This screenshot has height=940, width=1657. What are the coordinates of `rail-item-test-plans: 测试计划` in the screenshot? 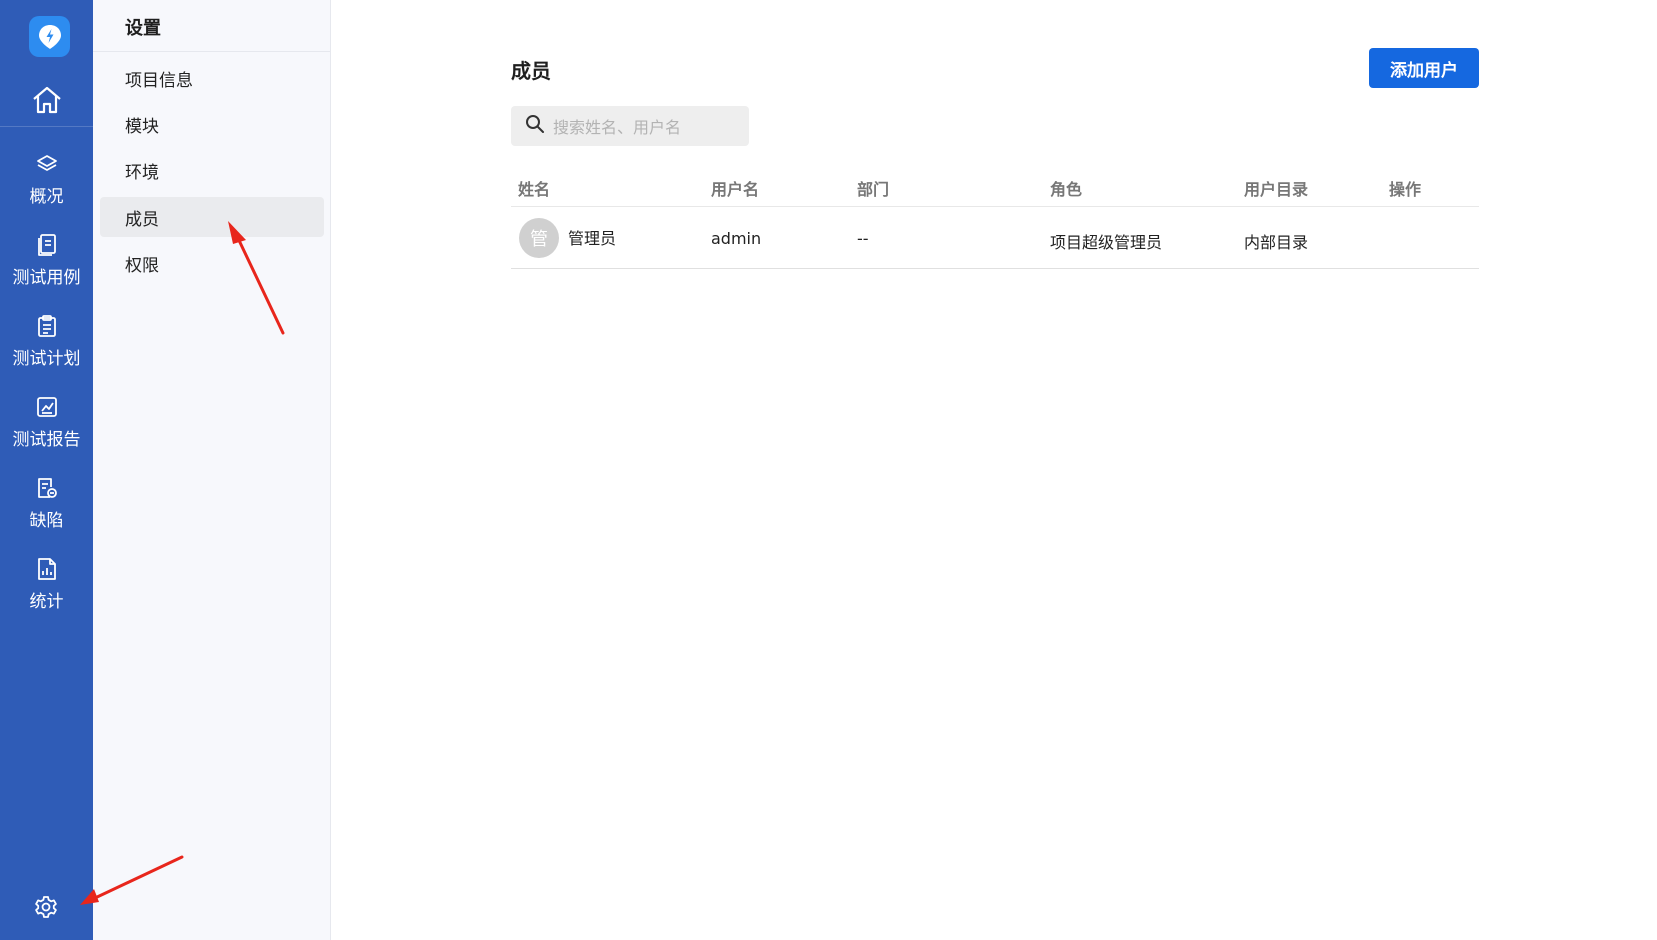 It's located at (46, 343).